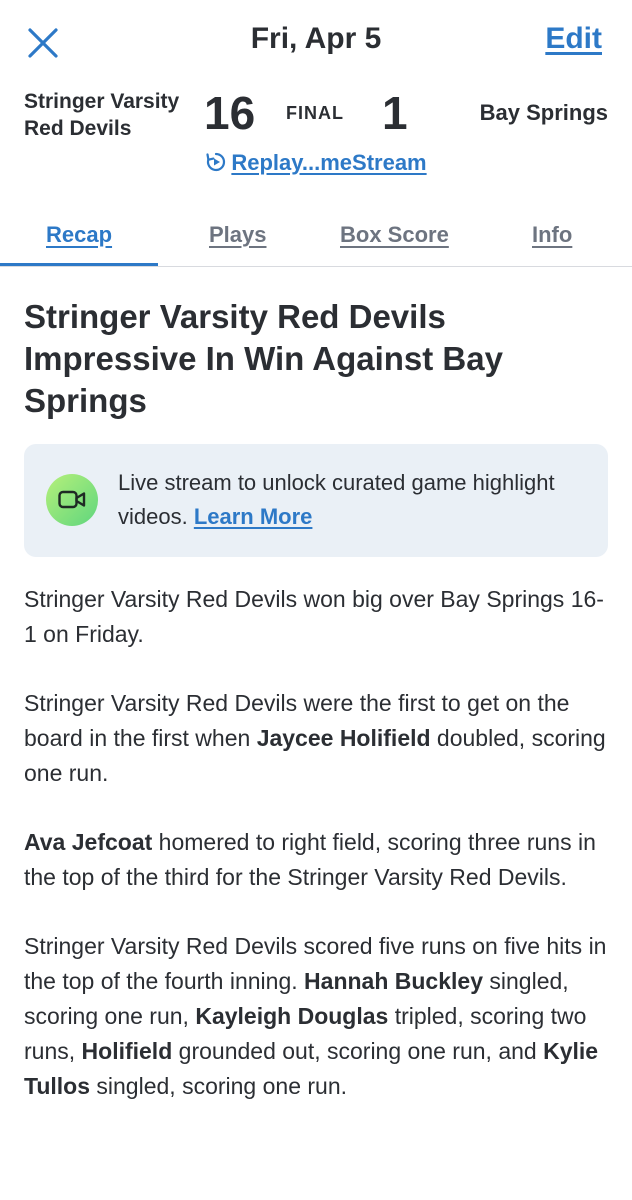 The height and width of the screenshot is (1200, 632). What do you see at coordinates (216, 162) in the screenshot?
I see `replay-icon` at bounding box center [216, 162].